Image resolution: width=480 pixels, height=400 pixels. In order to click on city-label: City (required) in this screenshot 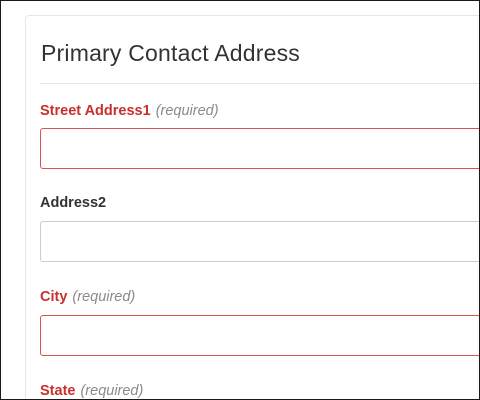, I will do `click(87, 297)`.